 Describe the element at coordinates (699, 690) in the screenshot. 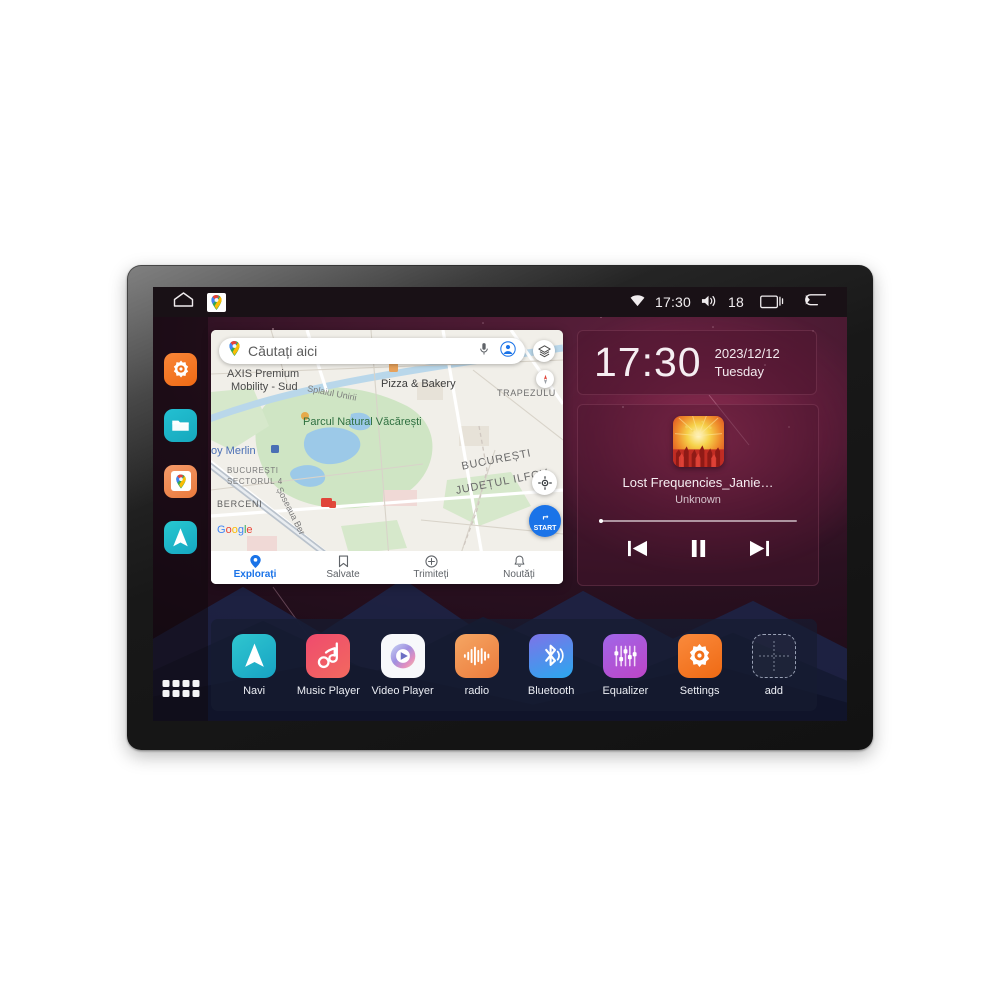

I see `dock-app-label: Settings` at that location.